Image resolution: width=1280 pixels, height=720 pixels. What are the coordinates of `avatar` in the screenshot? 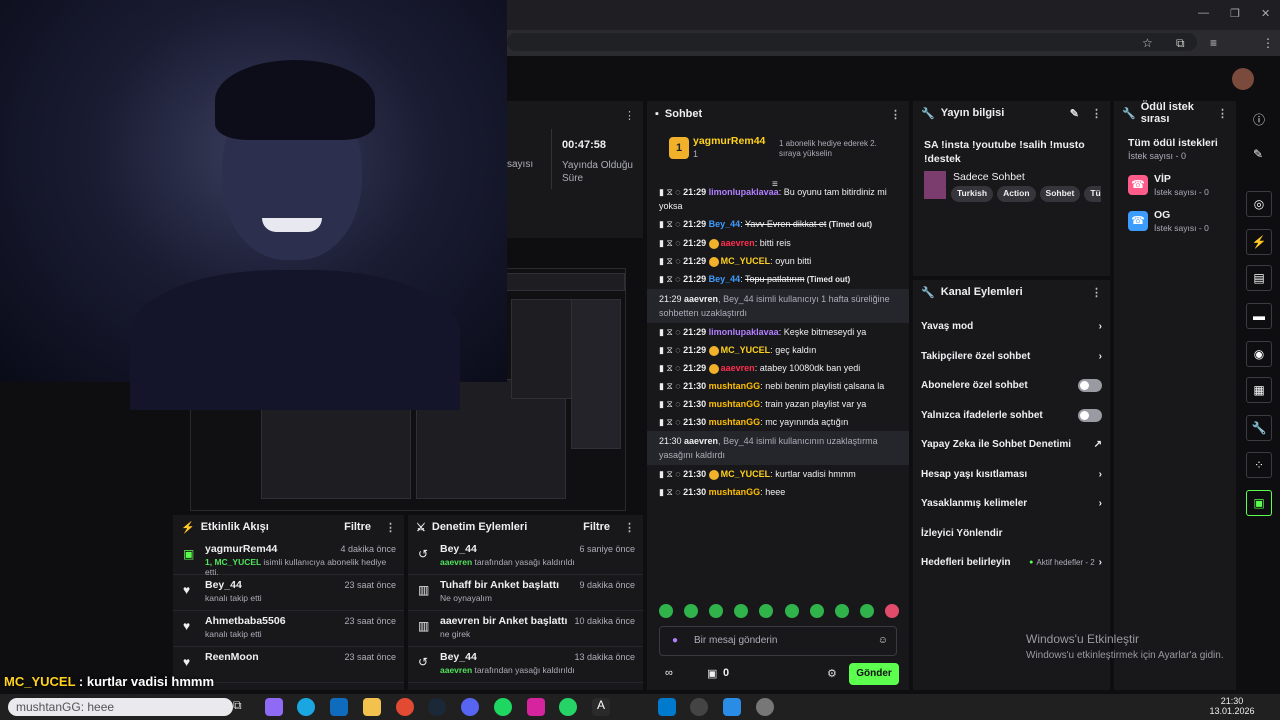 It's located at (1243, 79).